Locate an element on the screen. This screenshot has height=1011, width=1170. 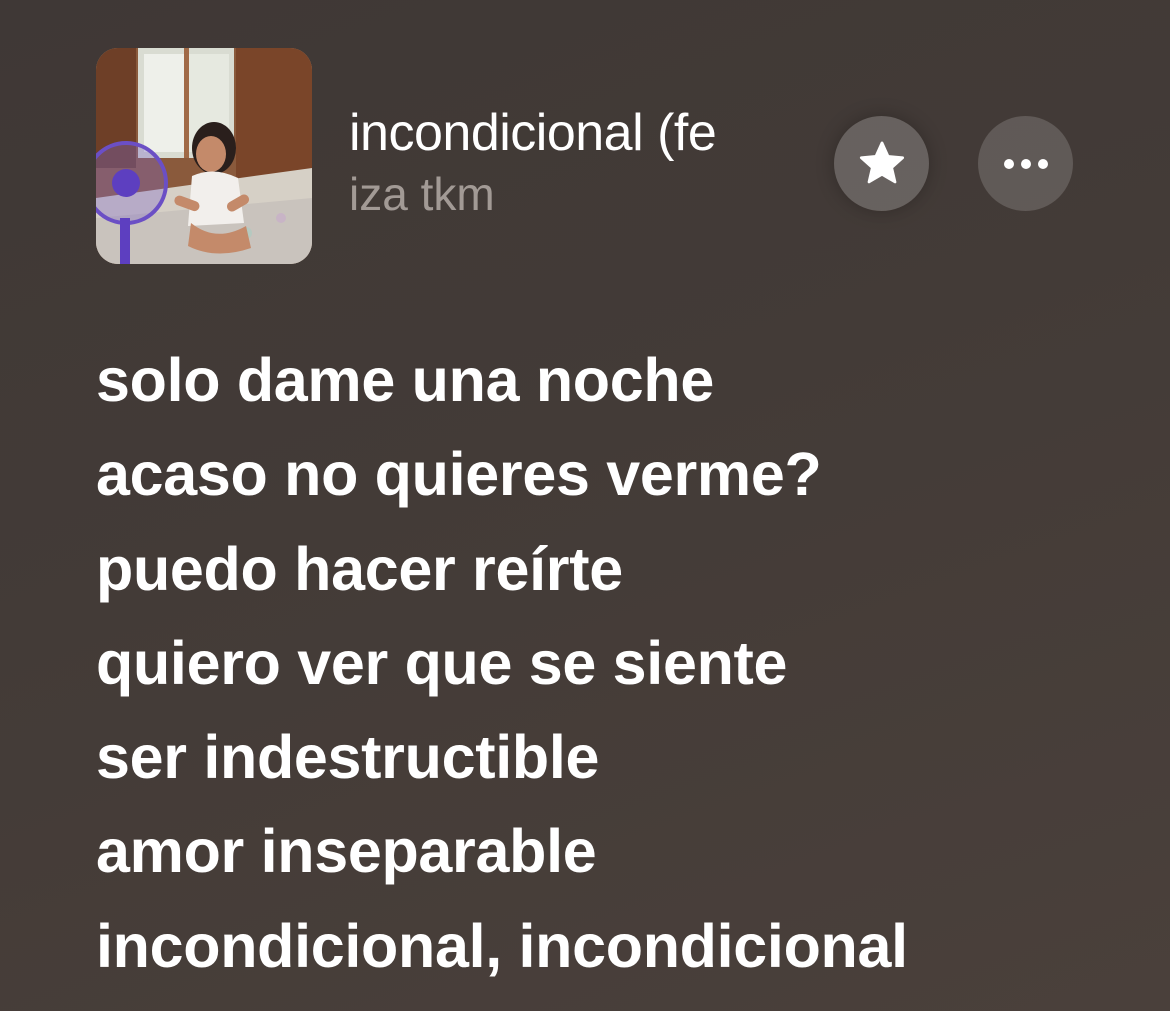
album-artwork is located at coordinates (204, 156).